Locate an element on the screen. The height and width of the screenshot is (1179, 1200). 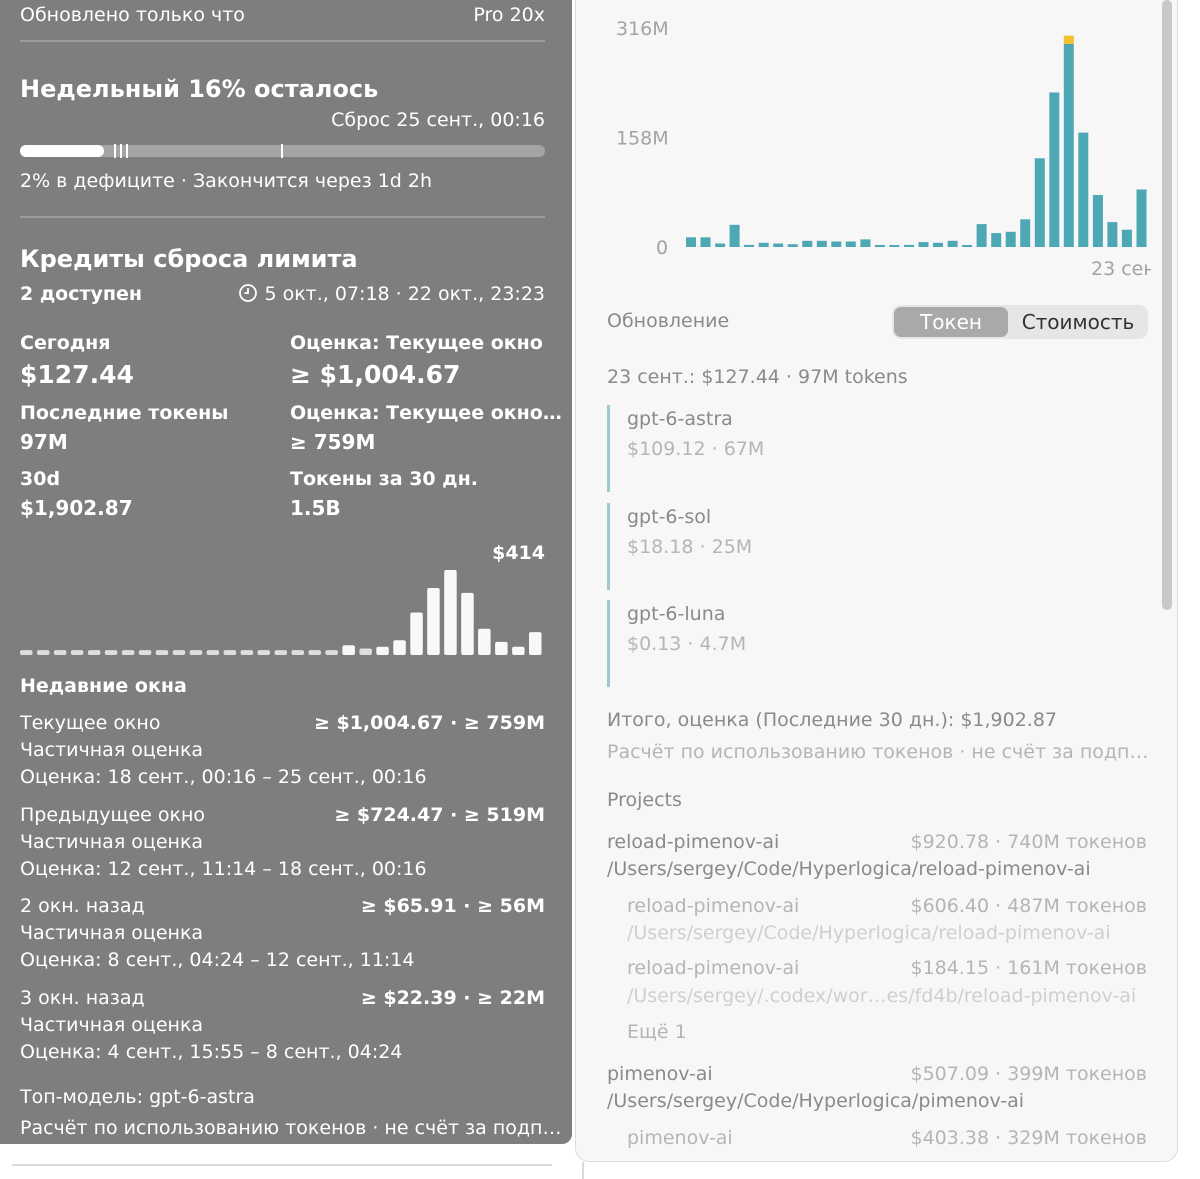
window-amount: ≥ $22.39 · ≥ 22M is located at coordinates (452, 998).